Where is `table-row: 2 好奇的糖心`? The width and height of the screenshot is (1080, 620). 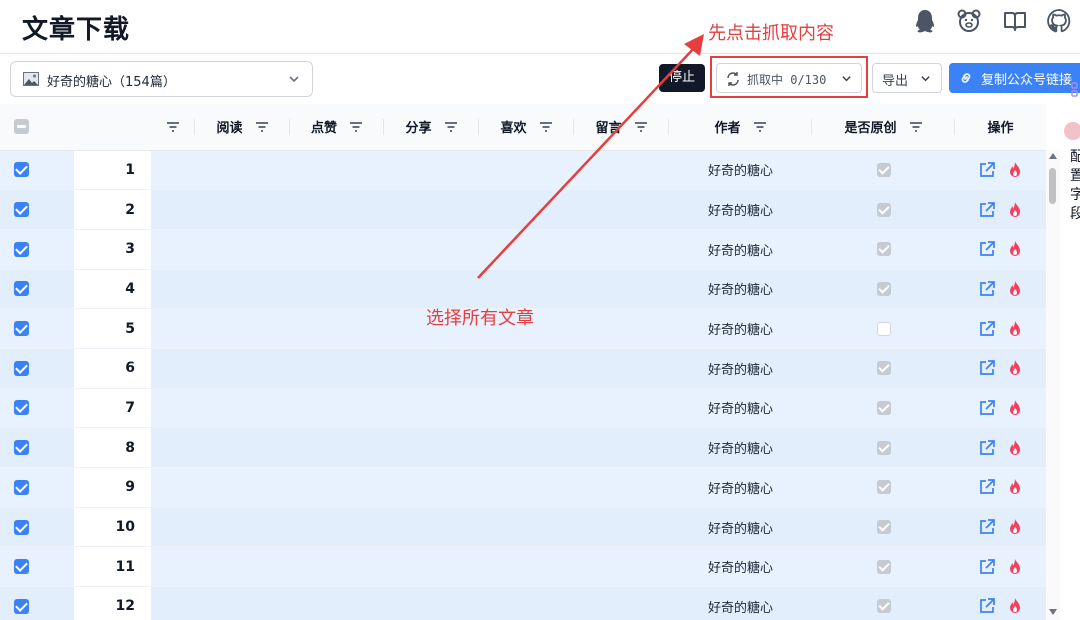 table-row: 2 好奇的糖心 is located at coordinates (523, 209).